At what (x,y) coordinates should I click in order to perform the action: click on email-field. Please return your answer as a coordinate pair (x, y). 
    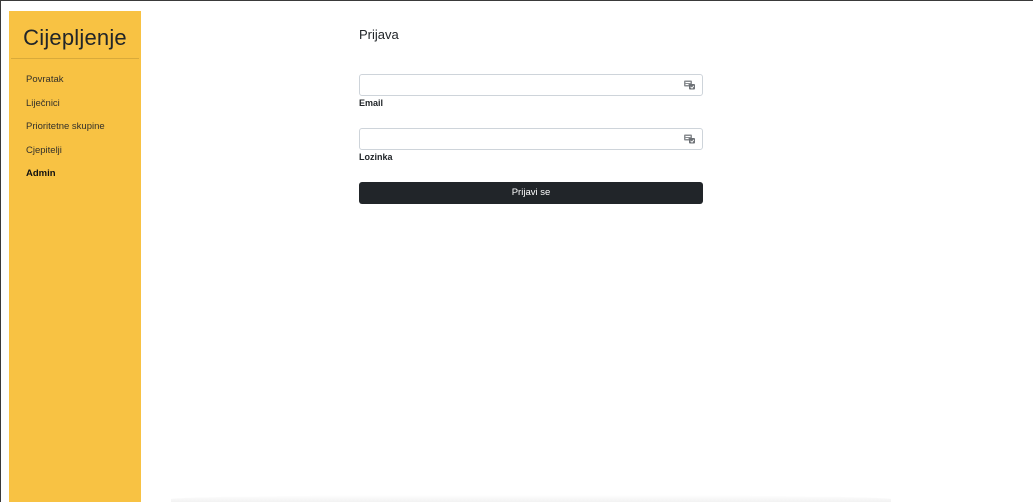
    Looking at the image, I should click on (531, 85).